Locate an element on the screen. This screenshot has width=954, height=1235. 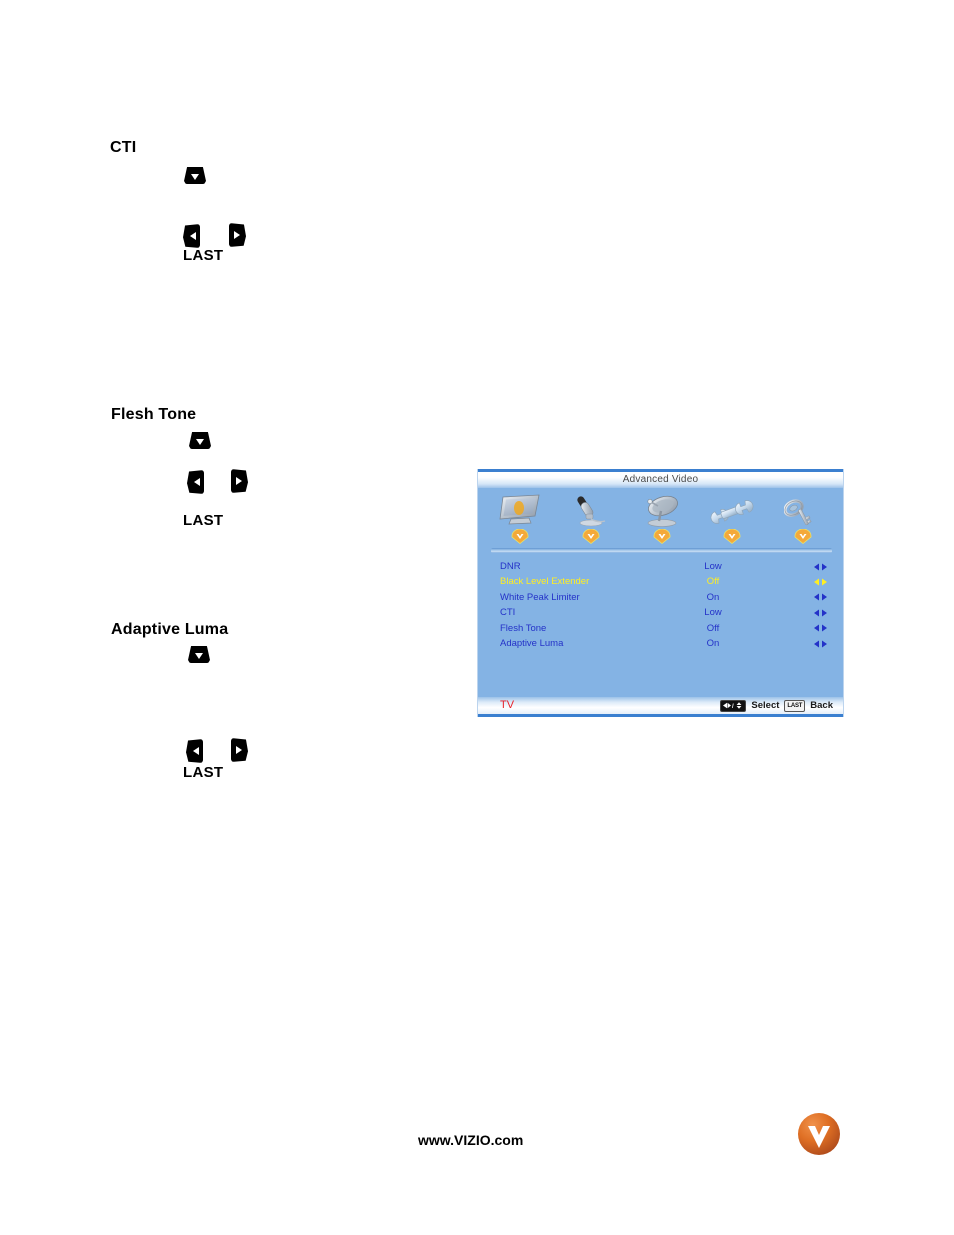
osd-bottom-border is located at coordinates (660, 715).